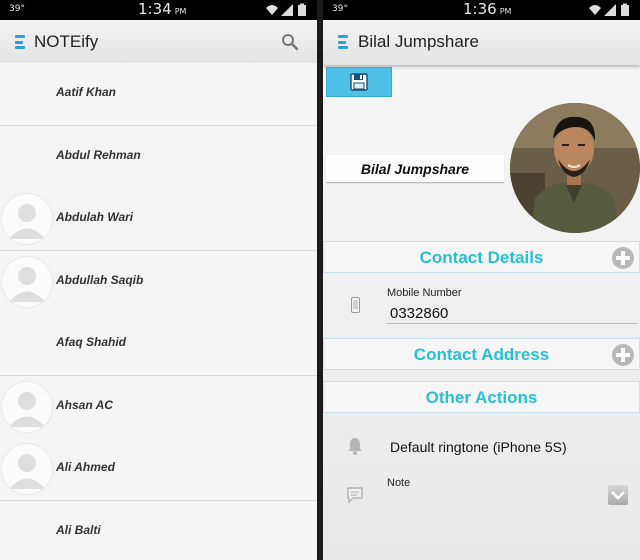 The image size is (640, 560). Describe the element at coordinates (424, 293) in the screenshot. I see `mobile-number-label: Mobile Number` at that location.